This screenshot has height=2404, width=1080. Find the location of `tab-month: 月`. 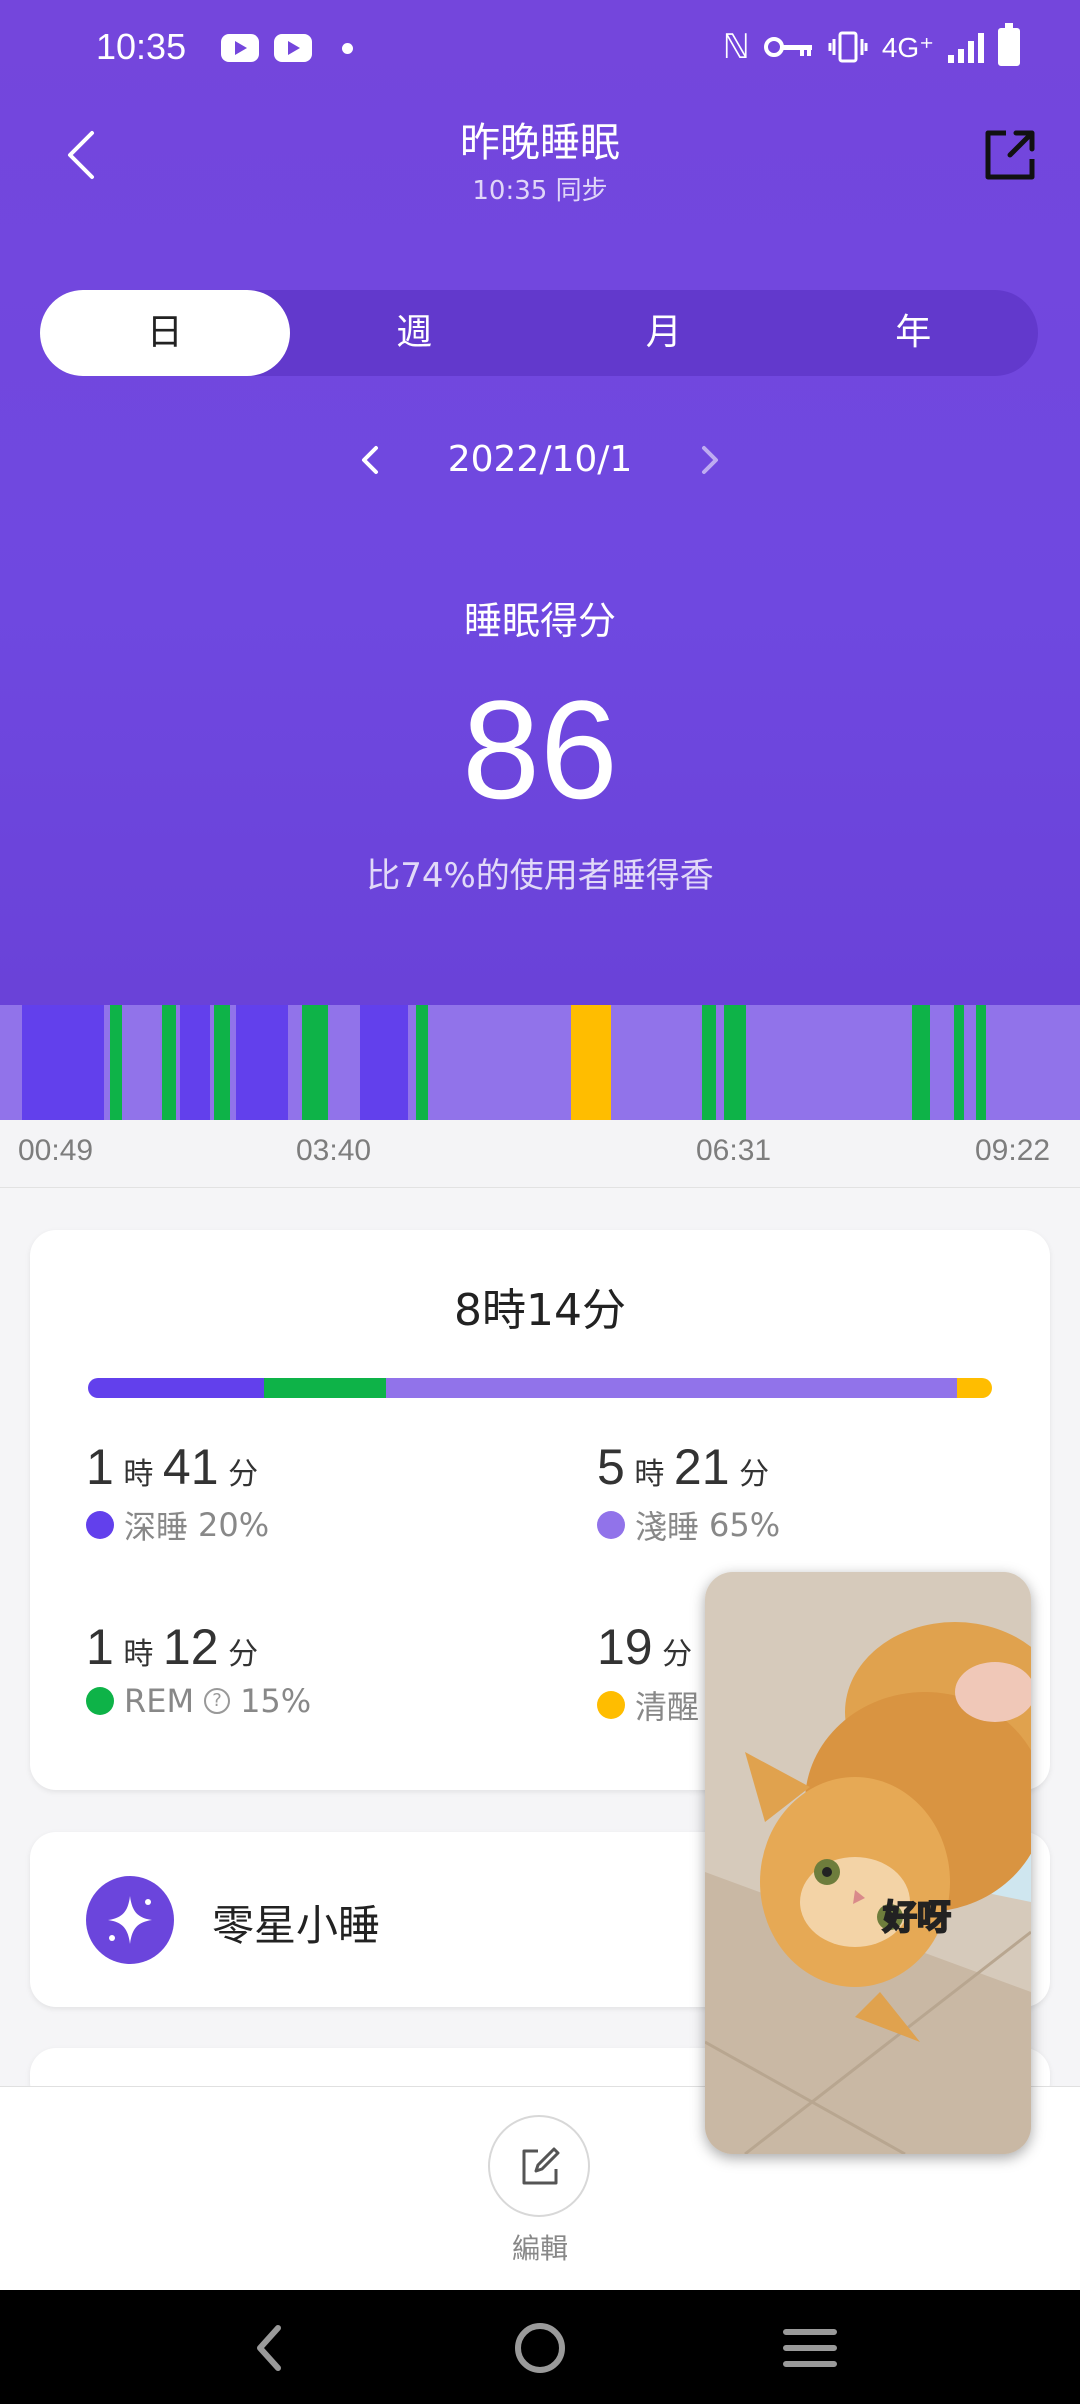

tab-month: 月 is located at coordinates (664, 333).